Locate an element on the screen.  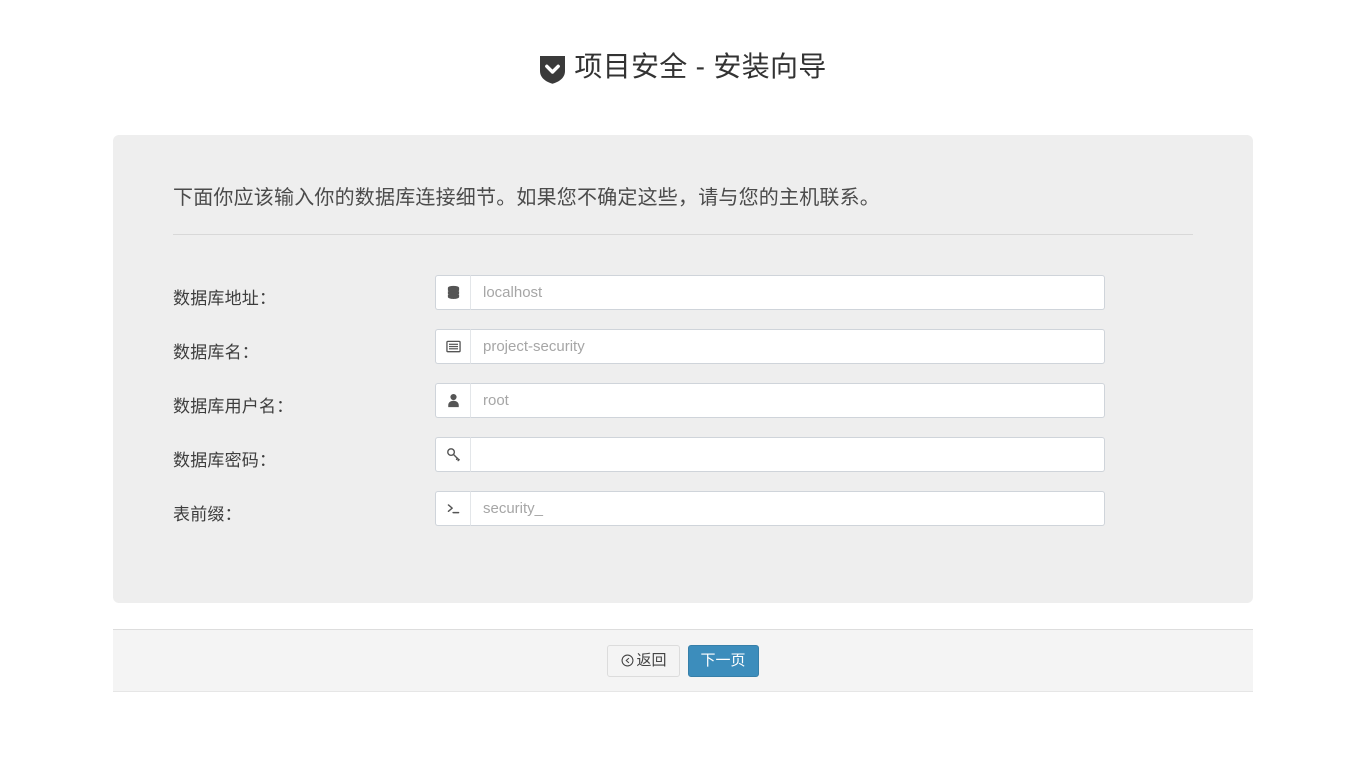
label-db-name: 数据库名： is located at coordinates (216, 352).